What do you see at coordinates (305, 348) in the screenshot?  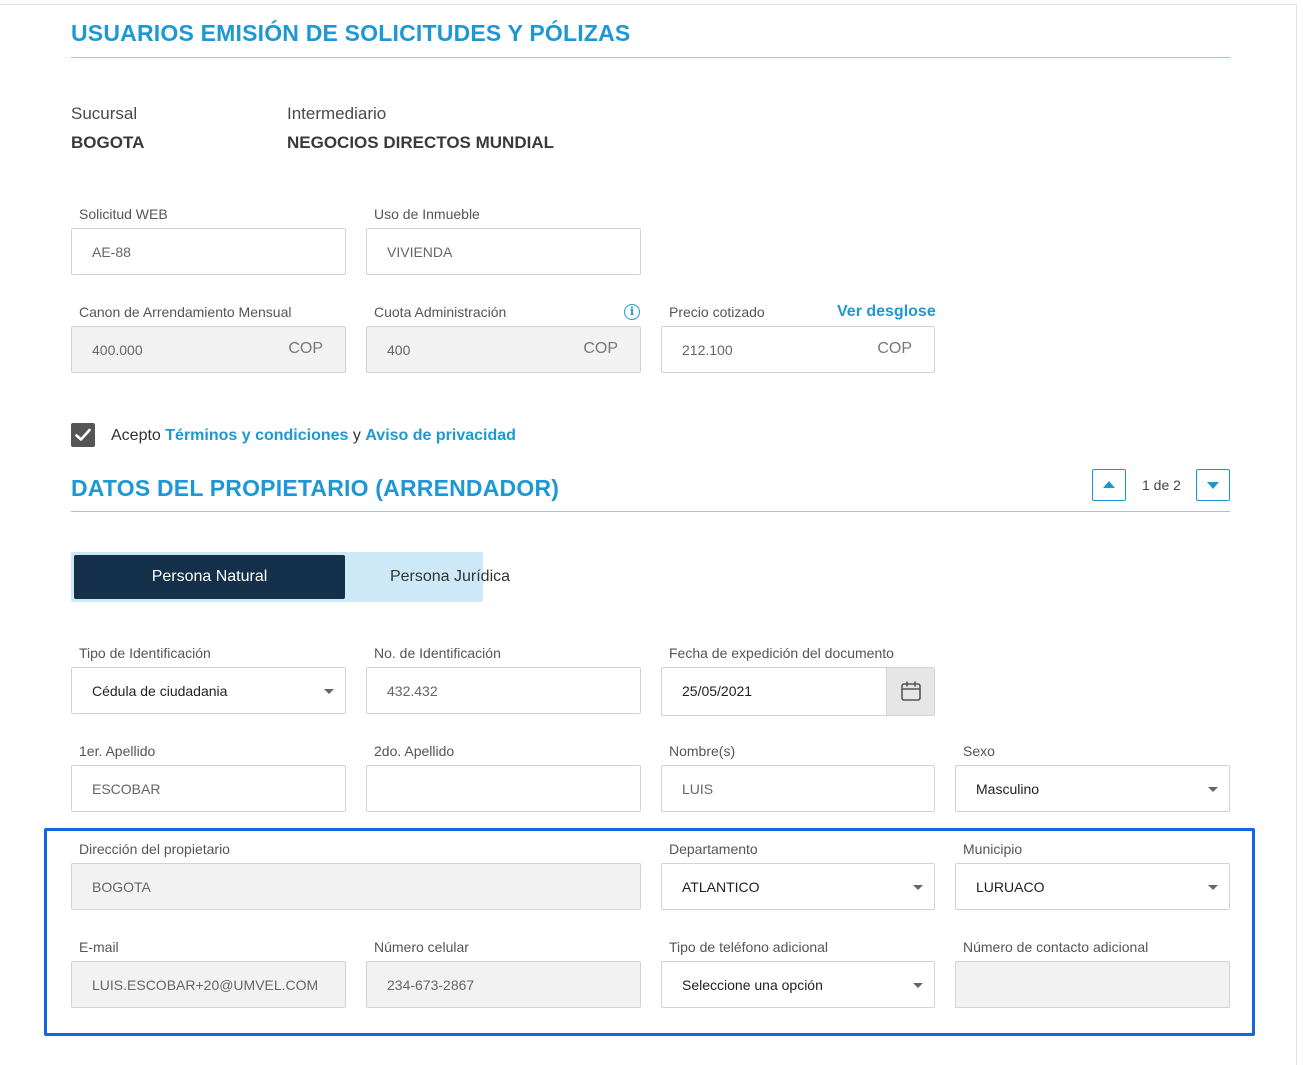 I see `canon-currency: COP` at bounding box center [305, 348].